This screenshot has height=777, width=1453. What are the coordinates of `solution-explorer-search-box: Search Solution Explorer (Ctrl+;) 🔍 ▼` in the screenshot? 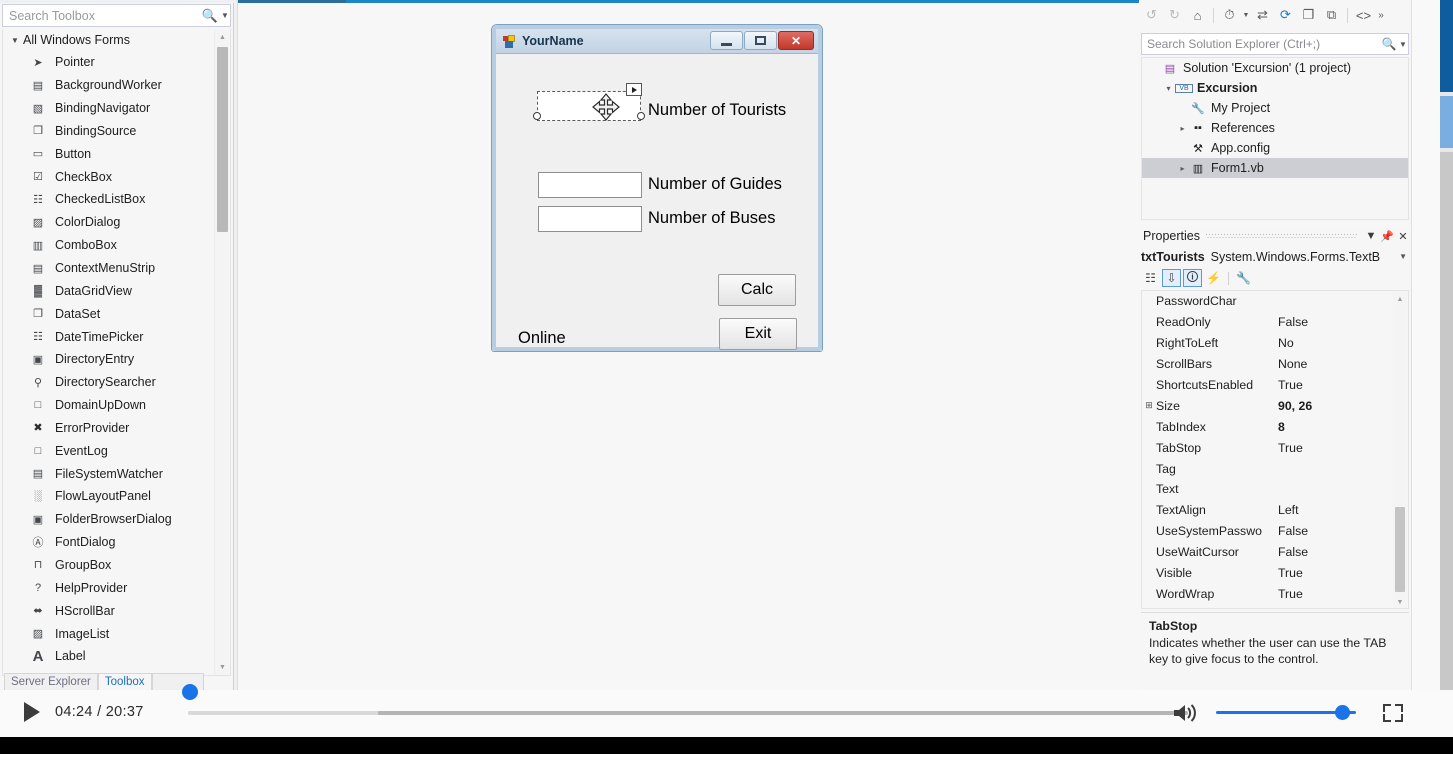 It's located at (1275, 44).